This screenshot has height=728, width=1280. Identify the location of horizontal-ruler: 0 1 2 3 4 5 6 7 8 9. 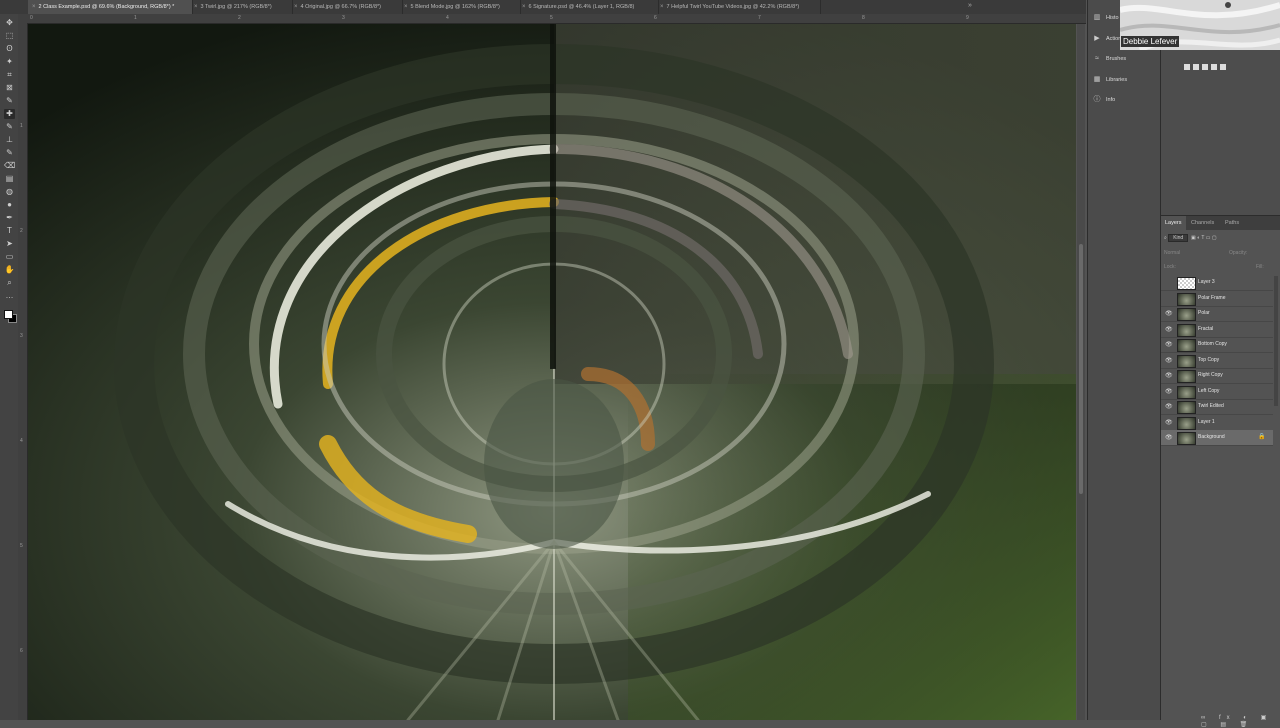
(552, 19).